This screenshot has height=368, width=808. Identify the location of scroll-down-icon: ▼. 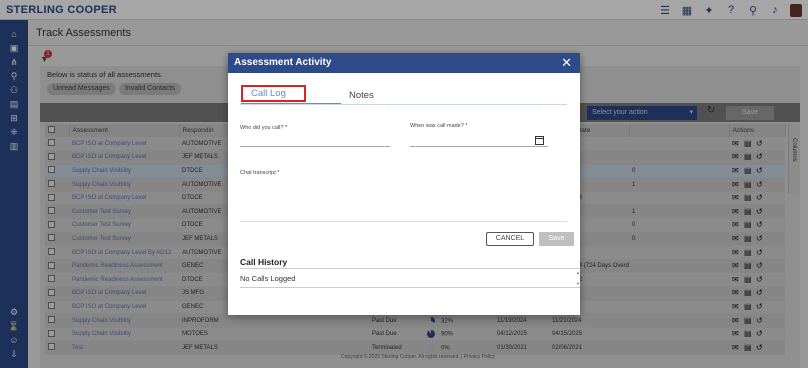
(578, 283).